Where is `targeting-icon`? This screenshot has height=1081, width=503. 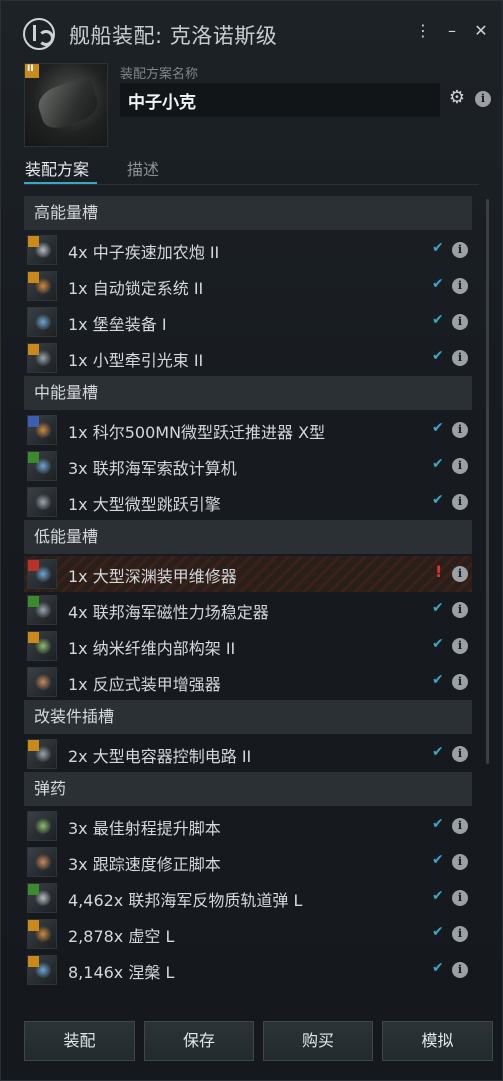
targeting-icon is located at coordinates (42, 286).